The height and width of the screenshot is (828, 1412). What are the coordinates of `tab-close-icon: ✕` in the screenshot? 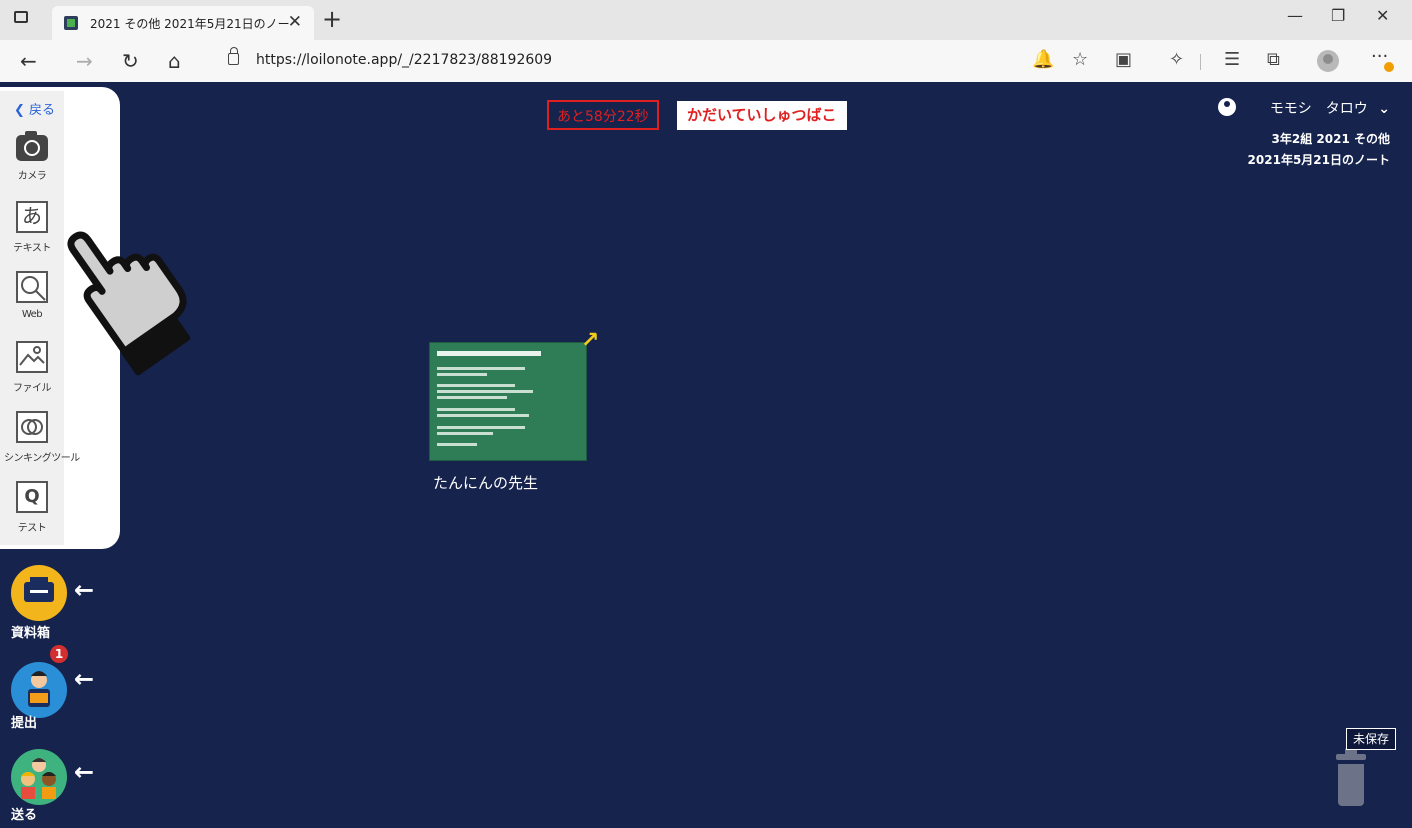 It's located at (295, 22).